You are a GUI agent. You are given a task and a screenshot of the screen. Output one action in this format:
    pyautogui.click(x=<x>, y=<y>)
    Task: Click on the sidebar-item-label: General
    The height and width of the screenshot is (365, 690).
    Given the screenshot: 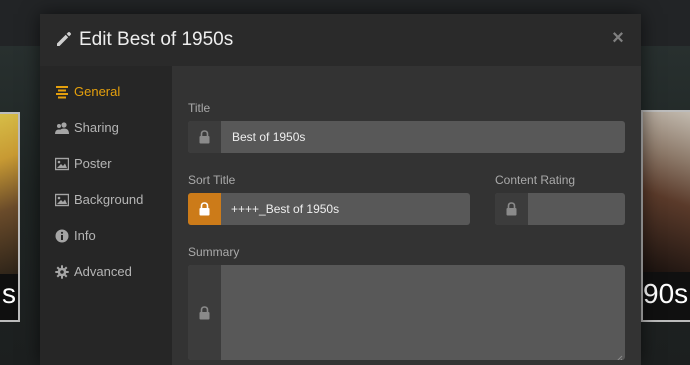 What is the action you would take?
    pyautogui.click(x=97, y=91)
    